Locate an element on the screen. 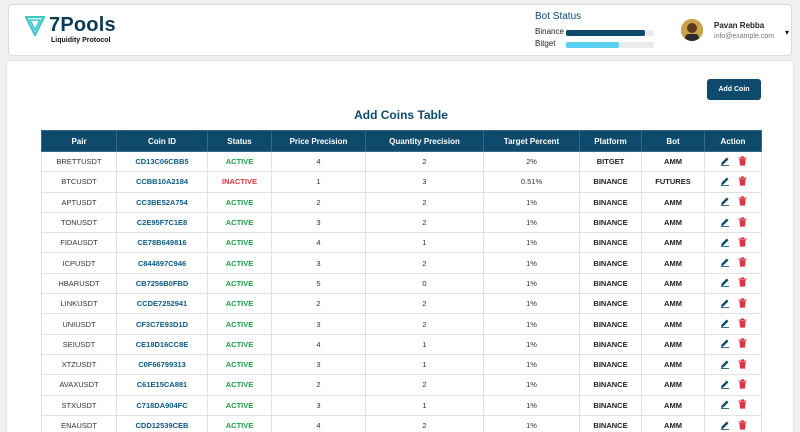 This screenshot has width=800, height=432. table-row: BRETTUSDT CD13C06CBB5 ACTIVE 4 2 2% BITGET AMM is located at coordinates (401, 161).